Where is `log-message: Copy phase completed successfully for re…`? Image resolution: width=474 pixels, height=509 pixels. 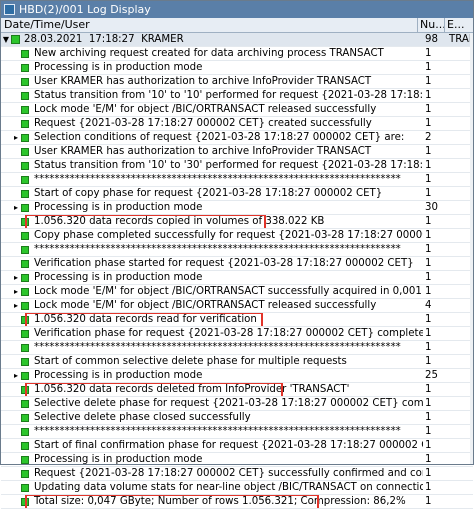
log-message: Copy phase completed successfully for re… is located at coordinates (228, 235).